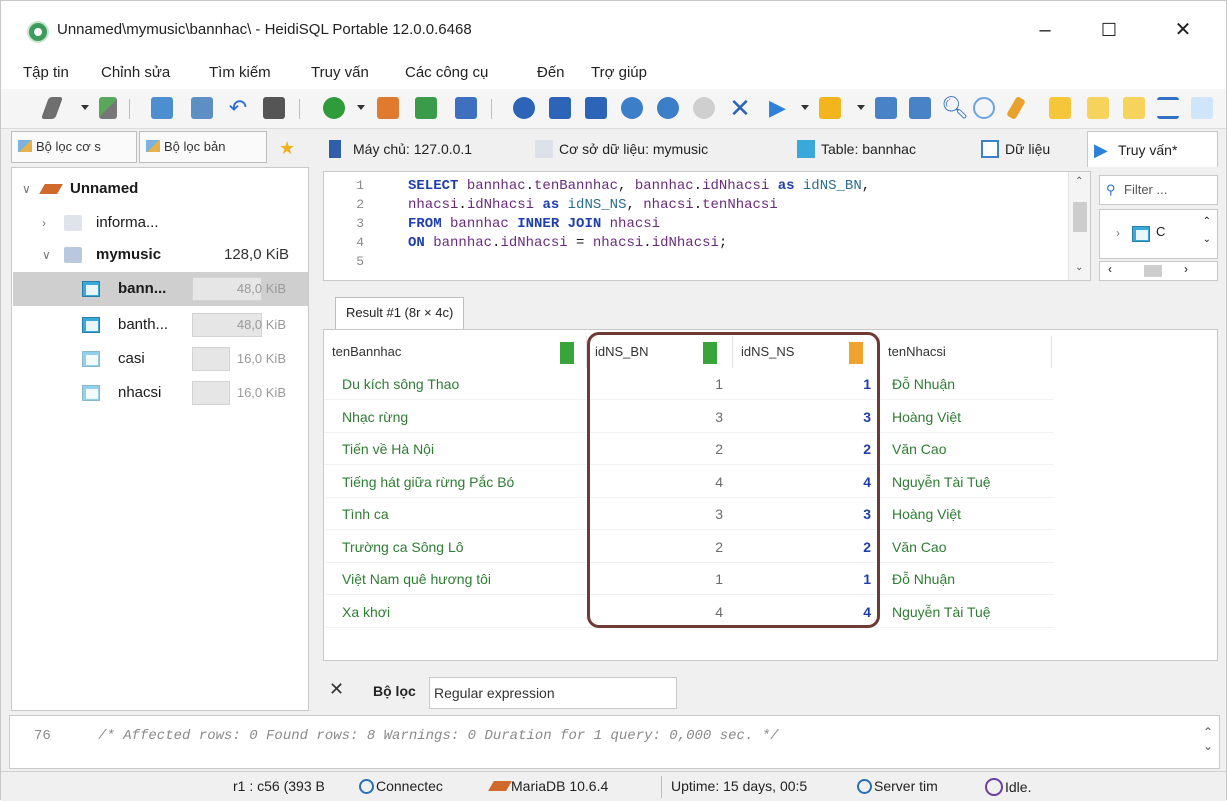 This screenshot has height=801, width=1227. Describe the element at coordinates (416, 579) in the screenshot. I see `cell-tenbannhac: Việt Nam quê hương tôi` at that location.